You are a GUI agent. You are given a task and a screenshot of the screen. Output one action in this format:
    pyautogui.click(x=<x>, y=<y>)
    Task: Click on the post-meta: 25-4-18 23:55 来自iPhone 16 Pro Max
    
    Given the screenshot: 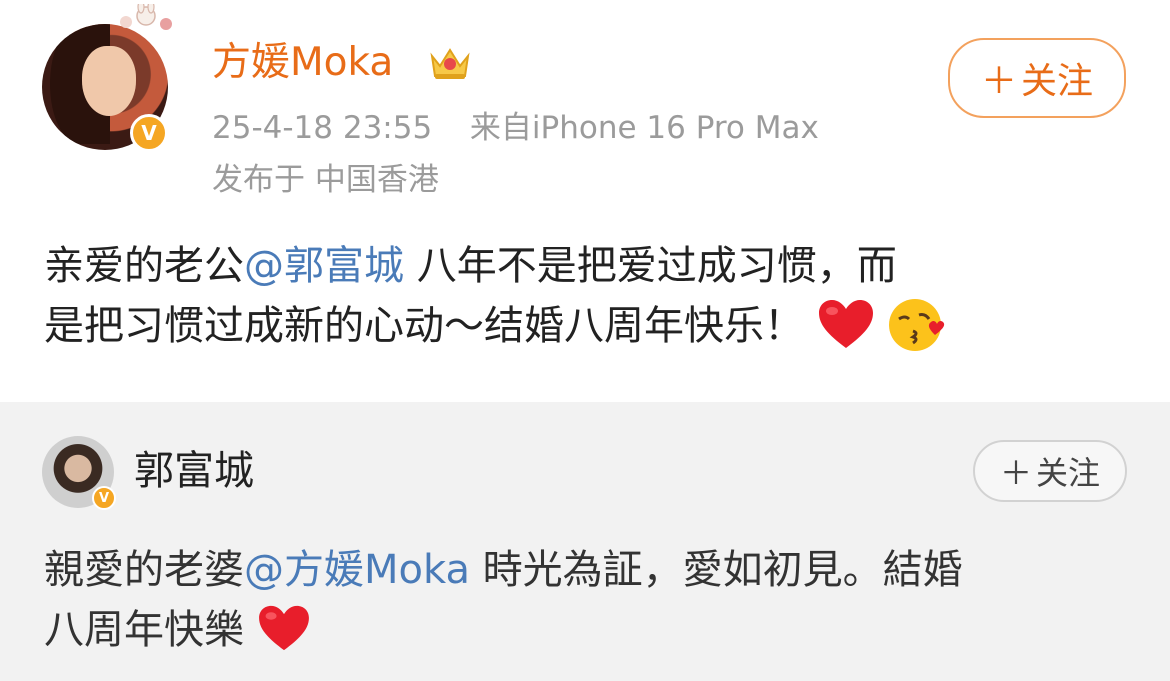 What is the action you would take?
    pyautogui.click(x=515, y=128)
    